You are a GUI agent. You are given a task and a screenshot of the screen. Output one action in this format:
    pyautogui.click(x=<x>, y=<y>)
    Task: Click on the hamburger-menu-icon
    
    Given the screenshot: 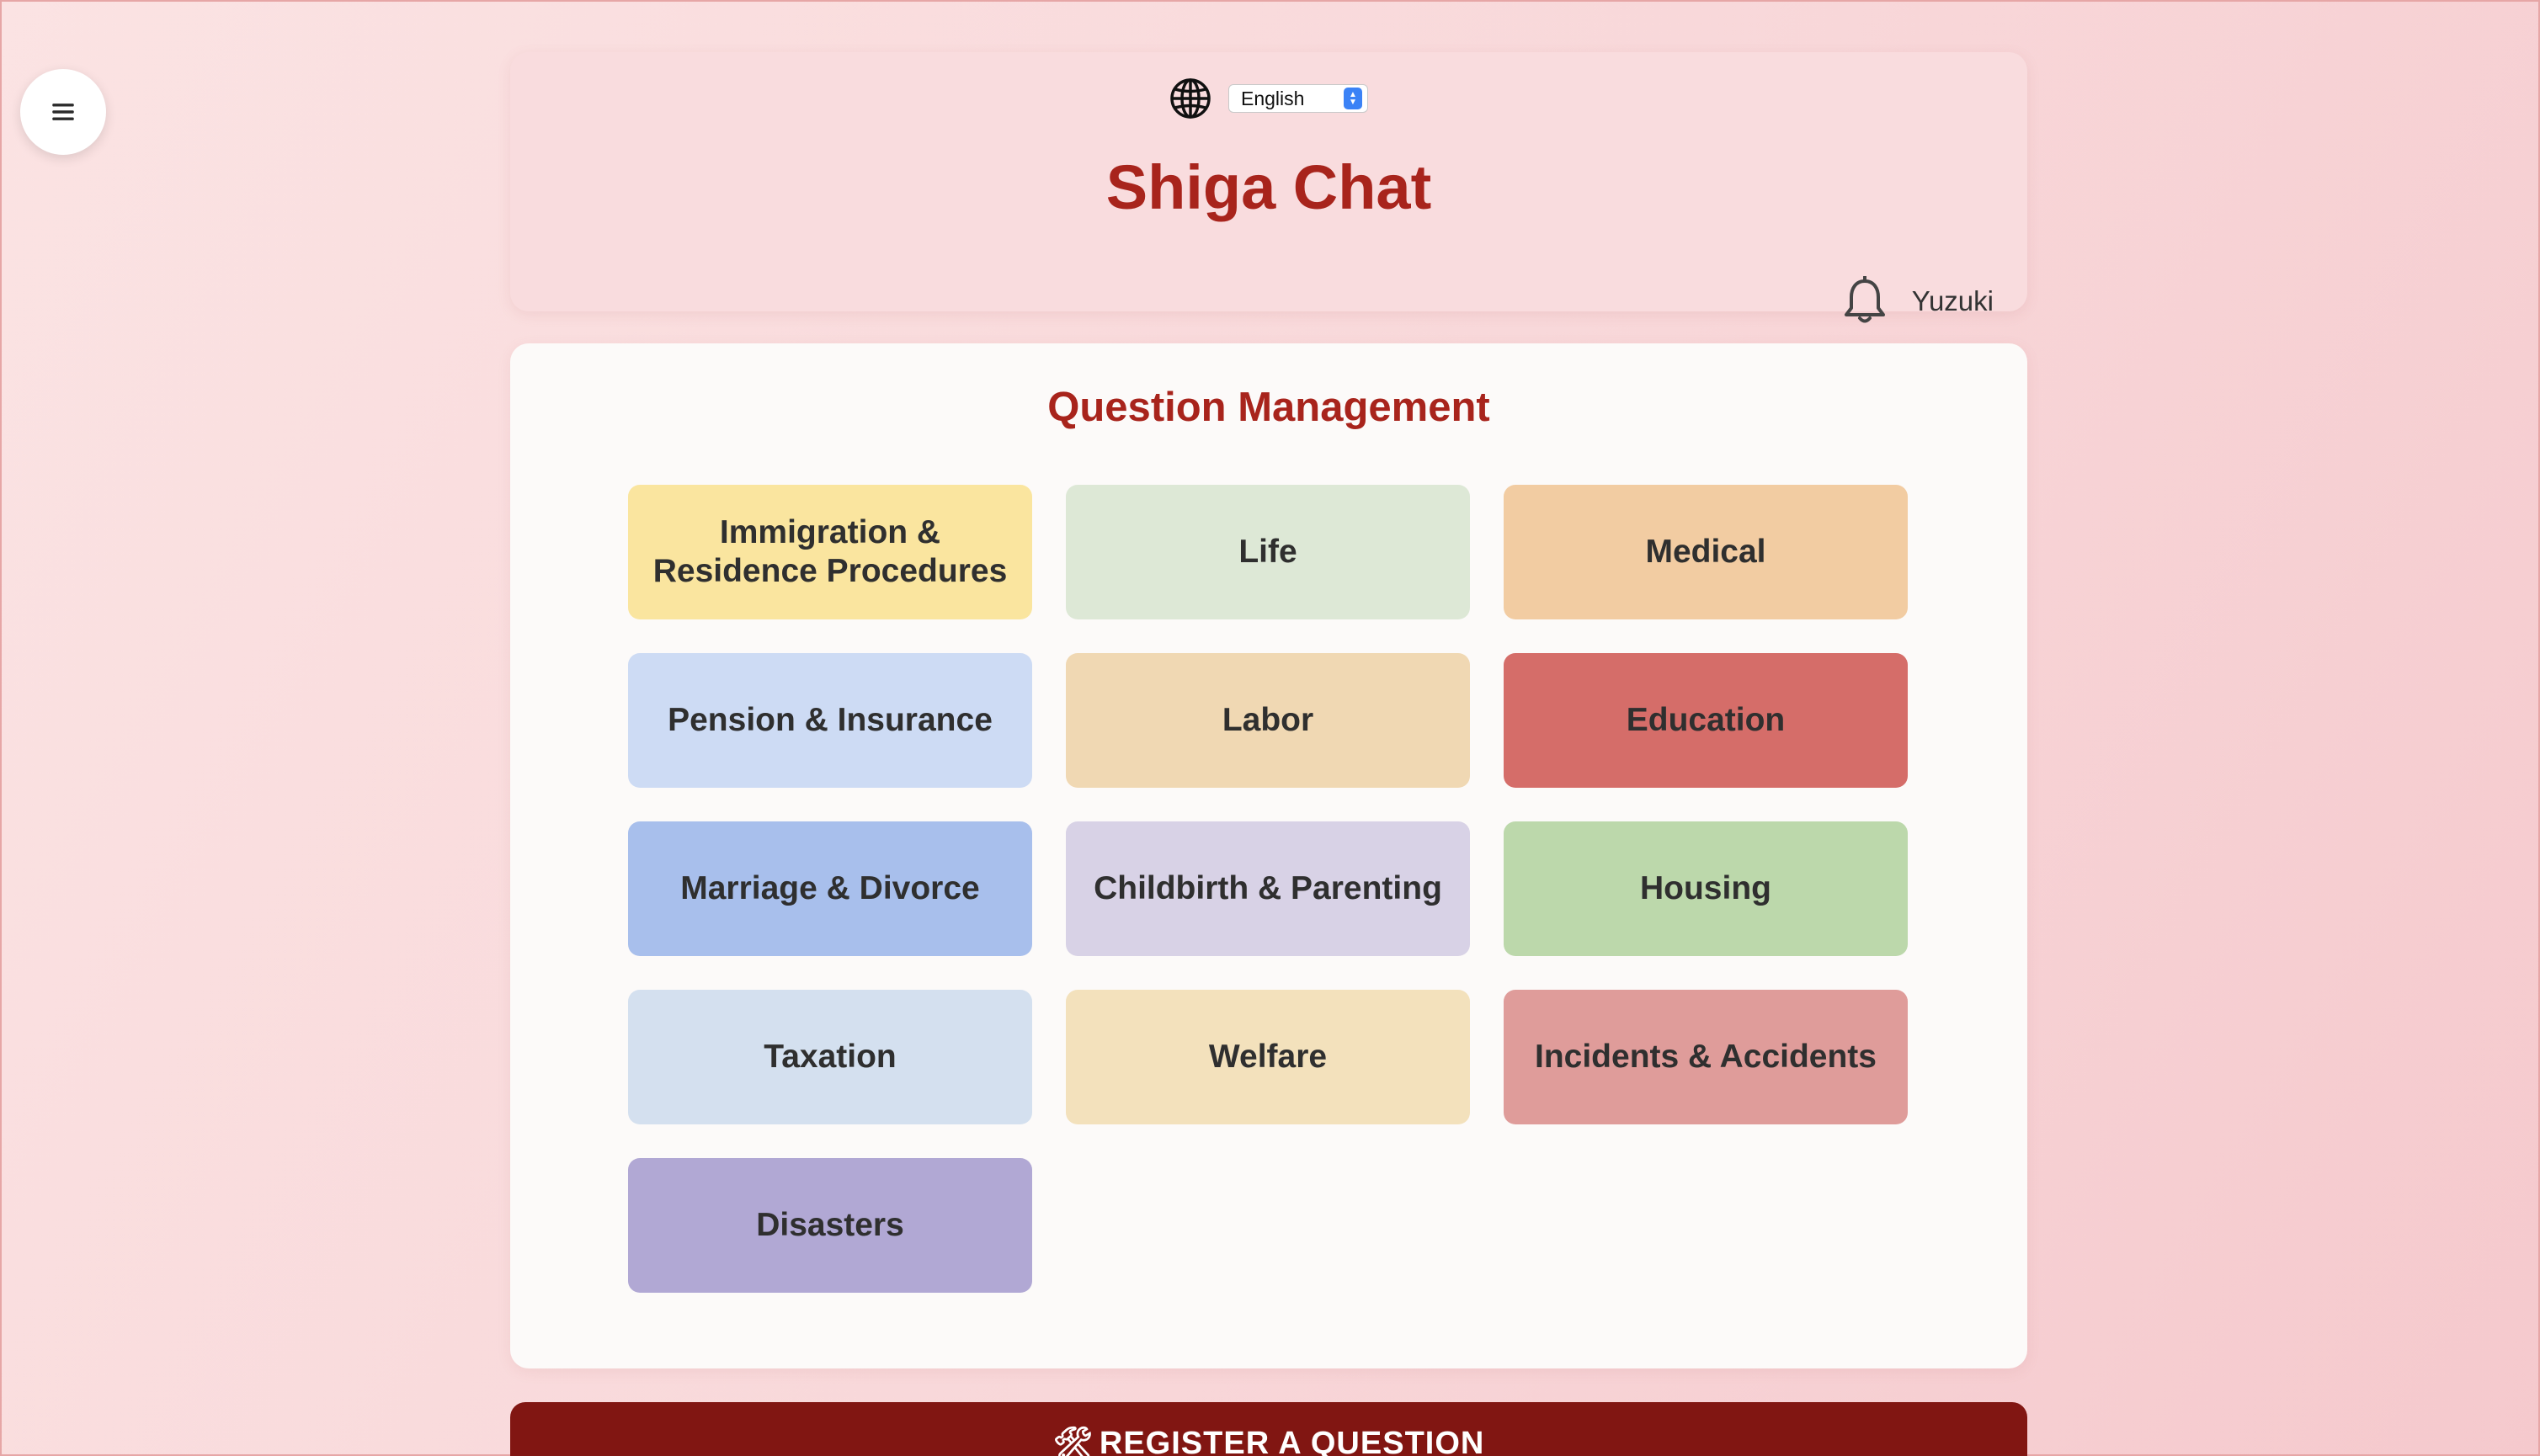 What is the action you would take?
    pyautogui.click(x=63, y=112)
    